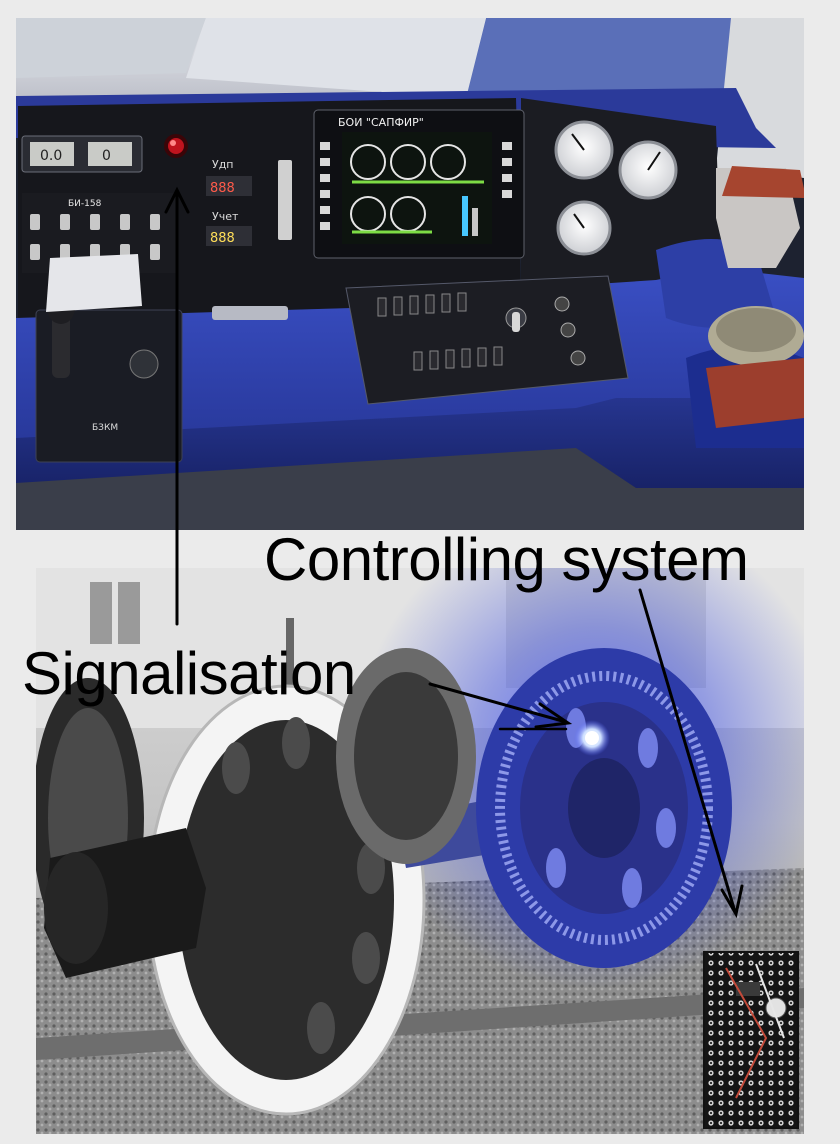  Describe the element at coordinates (381, 122) in the screenshot. I see `boi-title: БОИ "САПФИР"` at that location.